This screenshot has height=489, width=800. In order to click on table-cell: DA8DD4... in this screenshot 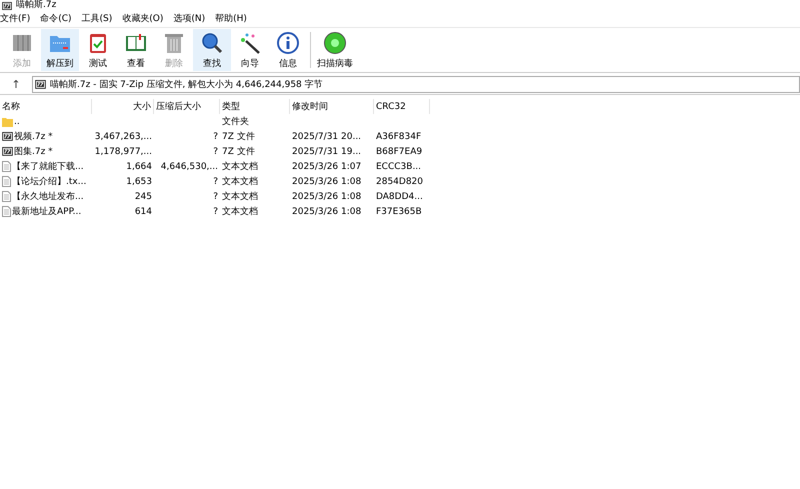, I will do `click(399, 197)`.